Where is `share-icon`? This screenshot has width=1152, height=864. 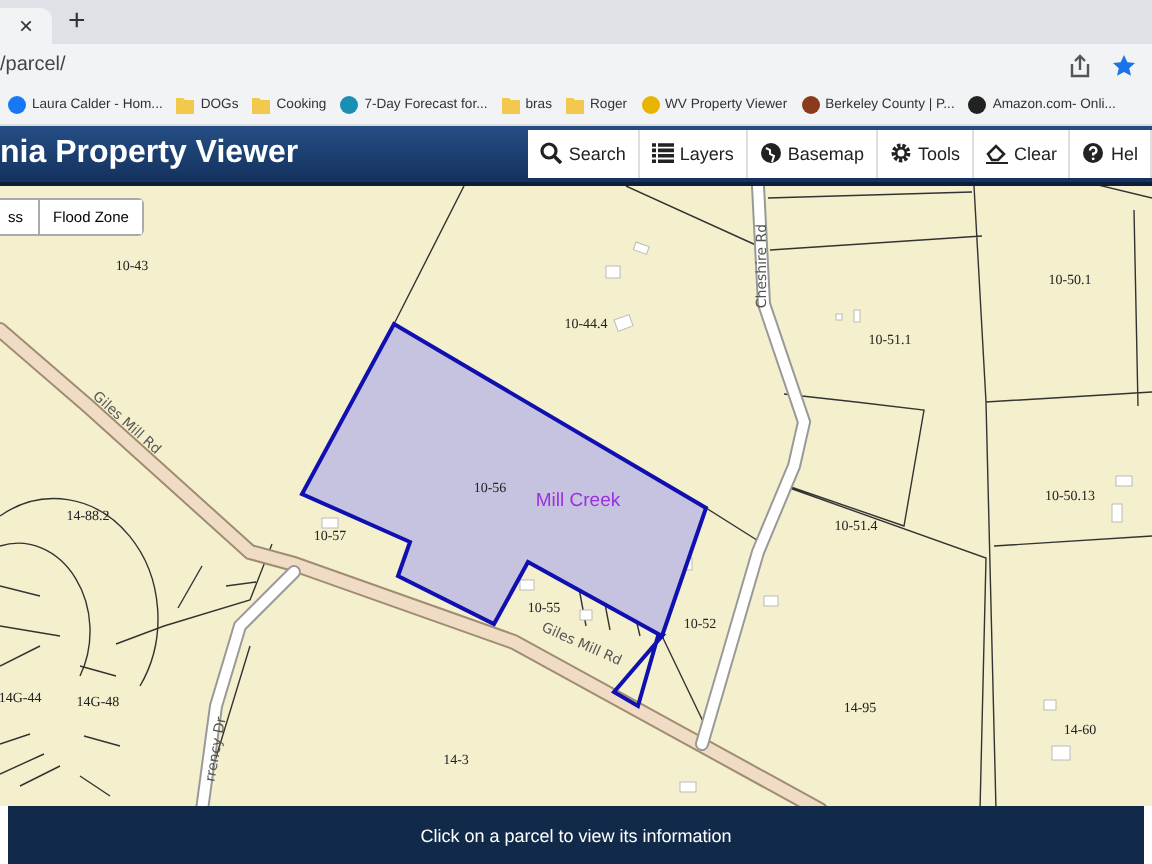 share-icon is located at coordinates (1080, 65).